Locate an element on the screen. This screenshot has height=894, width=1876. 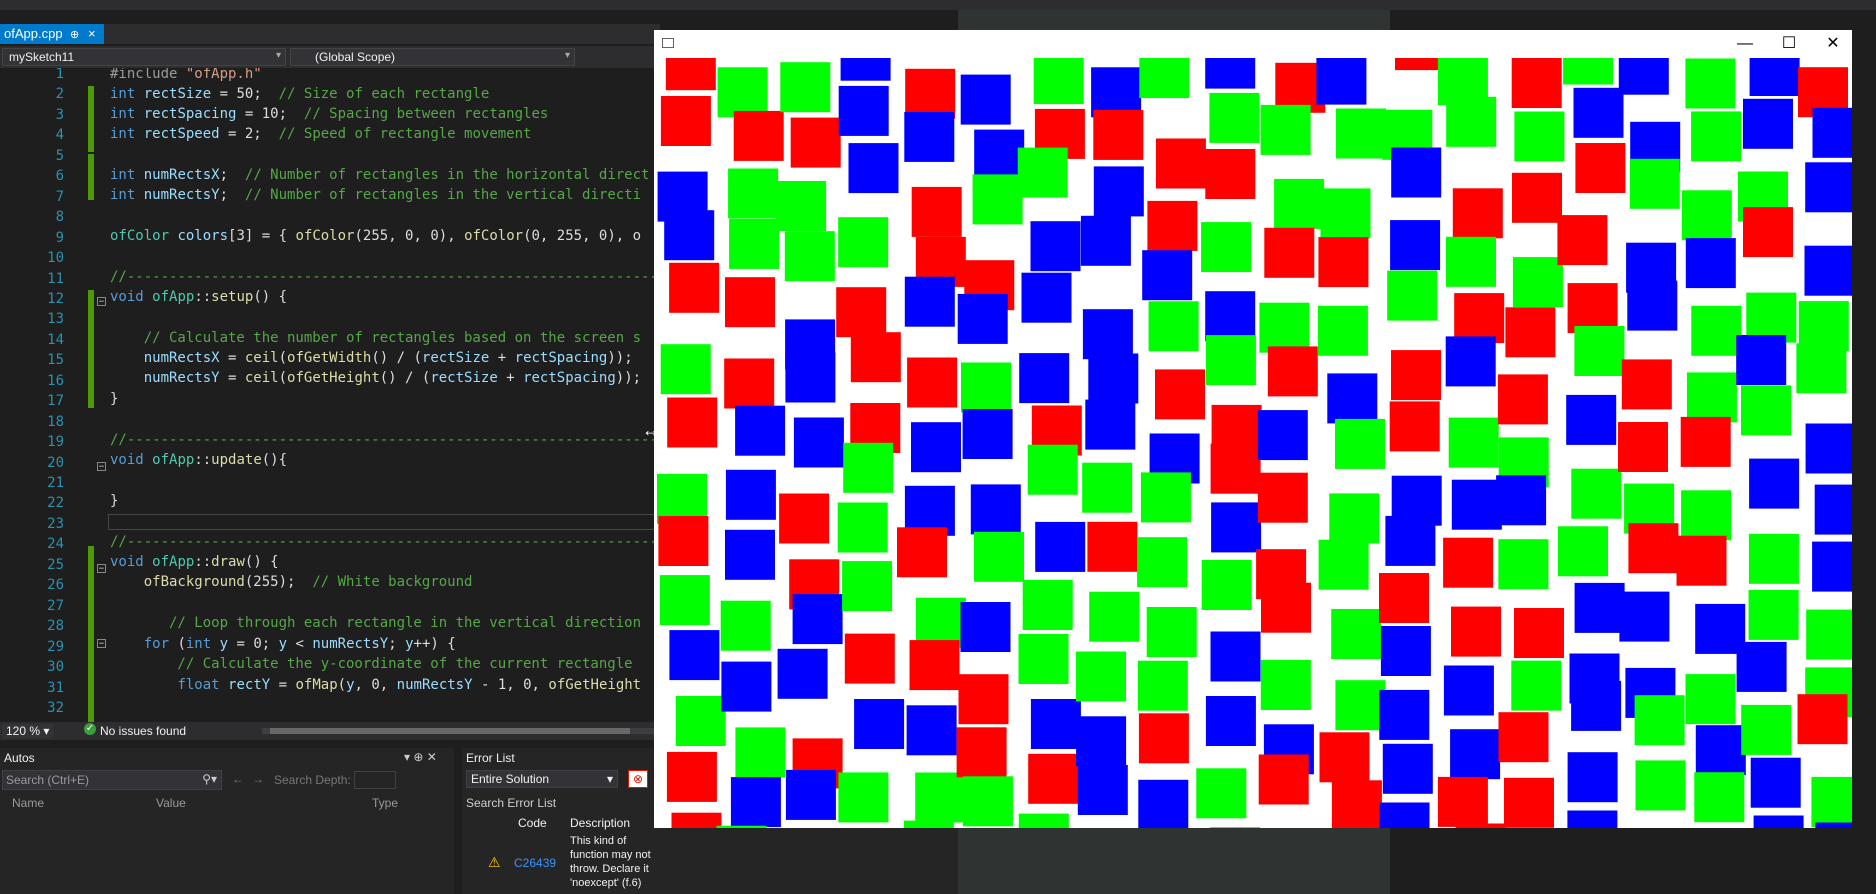
tab-ofapp-cpp: ofApp.cpp ⊕ × is located at coordinates (52, 34).